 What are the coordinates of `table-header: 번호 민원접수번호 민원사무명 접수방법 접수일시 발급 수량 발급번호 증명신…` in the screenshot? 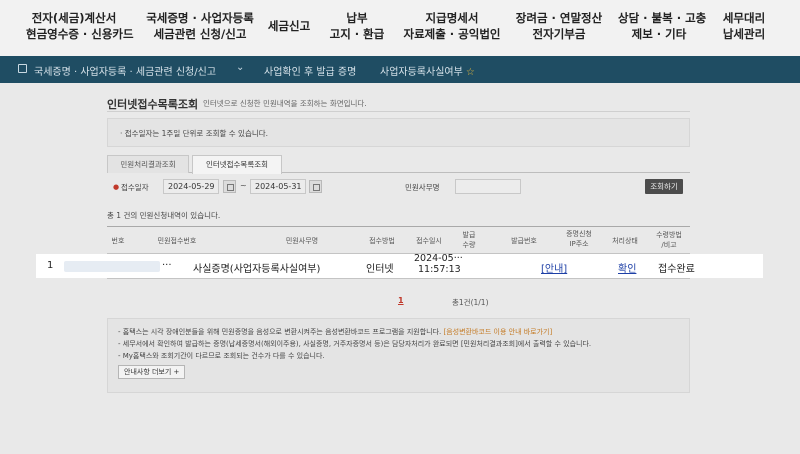 It's located at (398, 240).